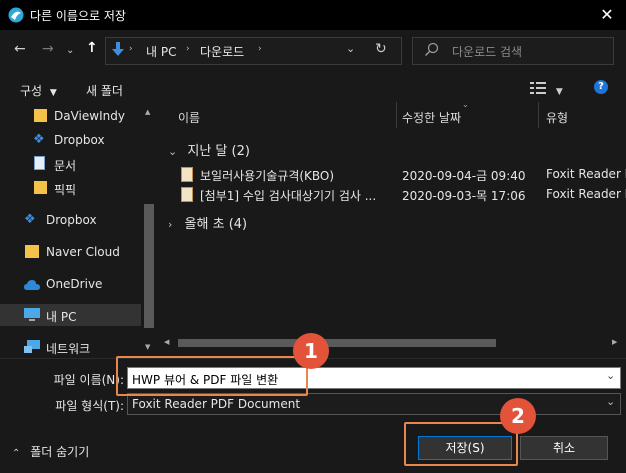  What do you see at coordinates (216, 404) in the screenshot?
I see `filetype-value: Foxit Reader PDF Document` at bounding box center [216, 404].